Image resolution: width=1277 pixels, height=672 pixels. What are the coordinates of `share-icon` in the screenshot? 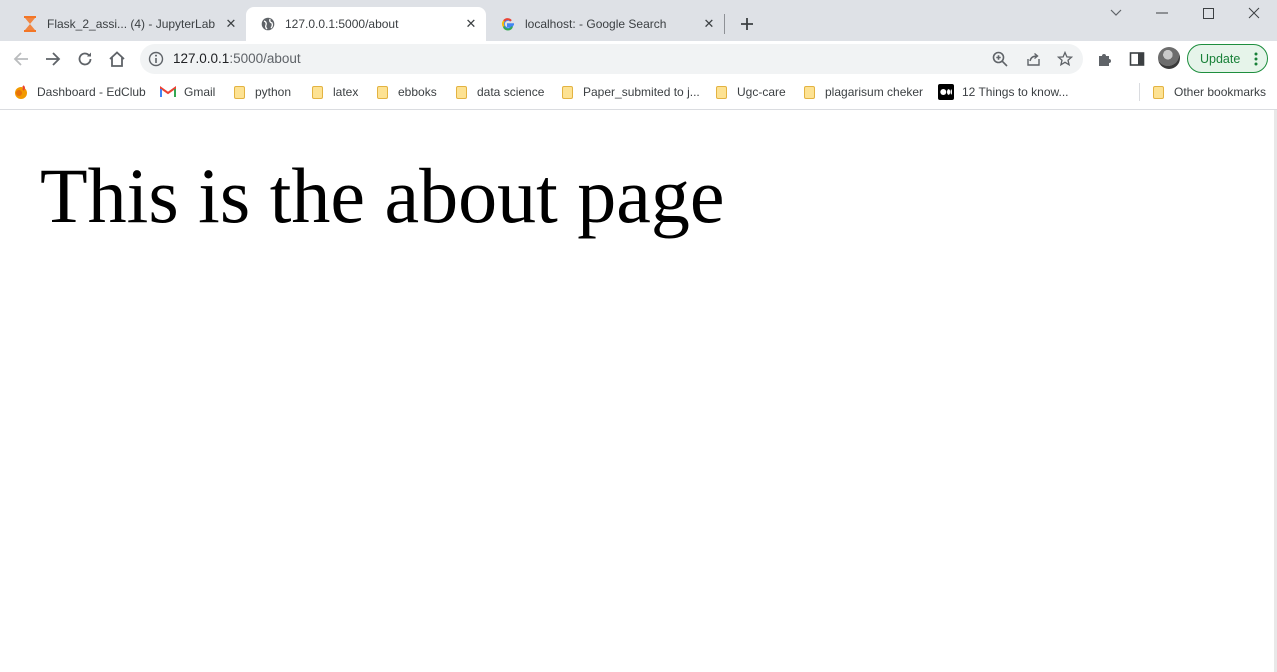 It's located at (1033, 59).